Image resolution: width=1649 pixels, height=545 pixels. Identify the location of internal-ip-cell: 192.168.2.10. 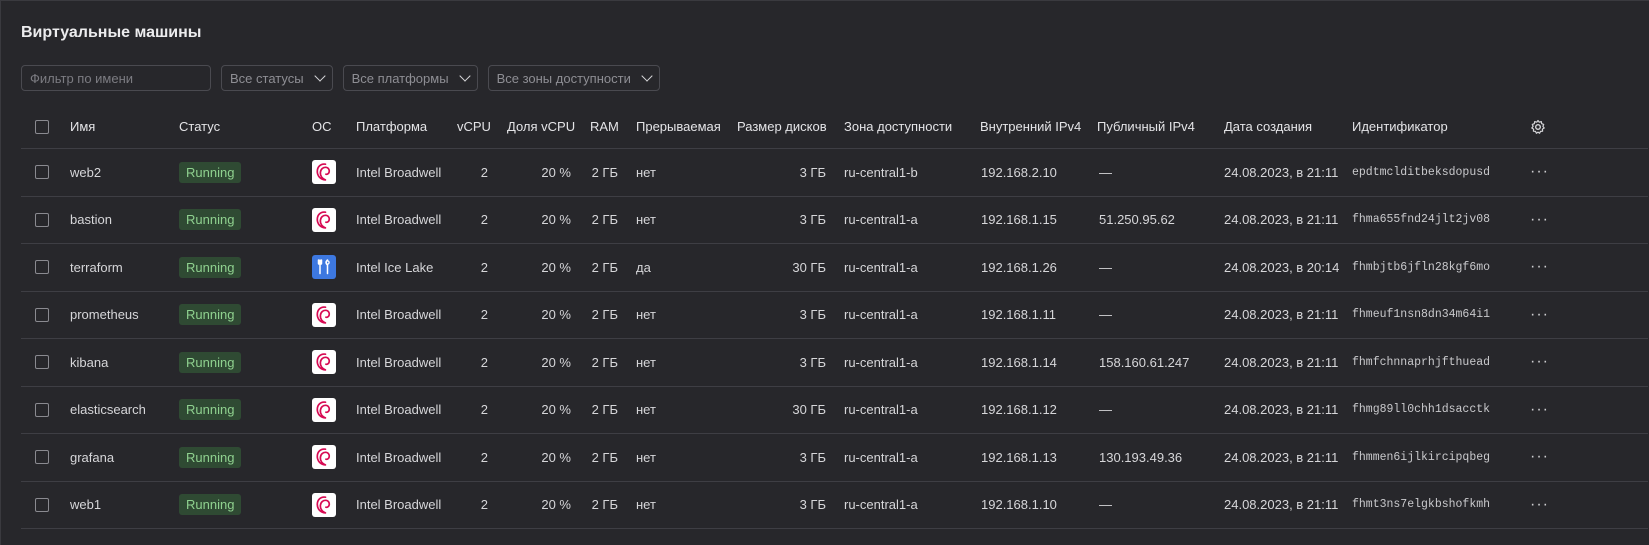
(1019, 172).